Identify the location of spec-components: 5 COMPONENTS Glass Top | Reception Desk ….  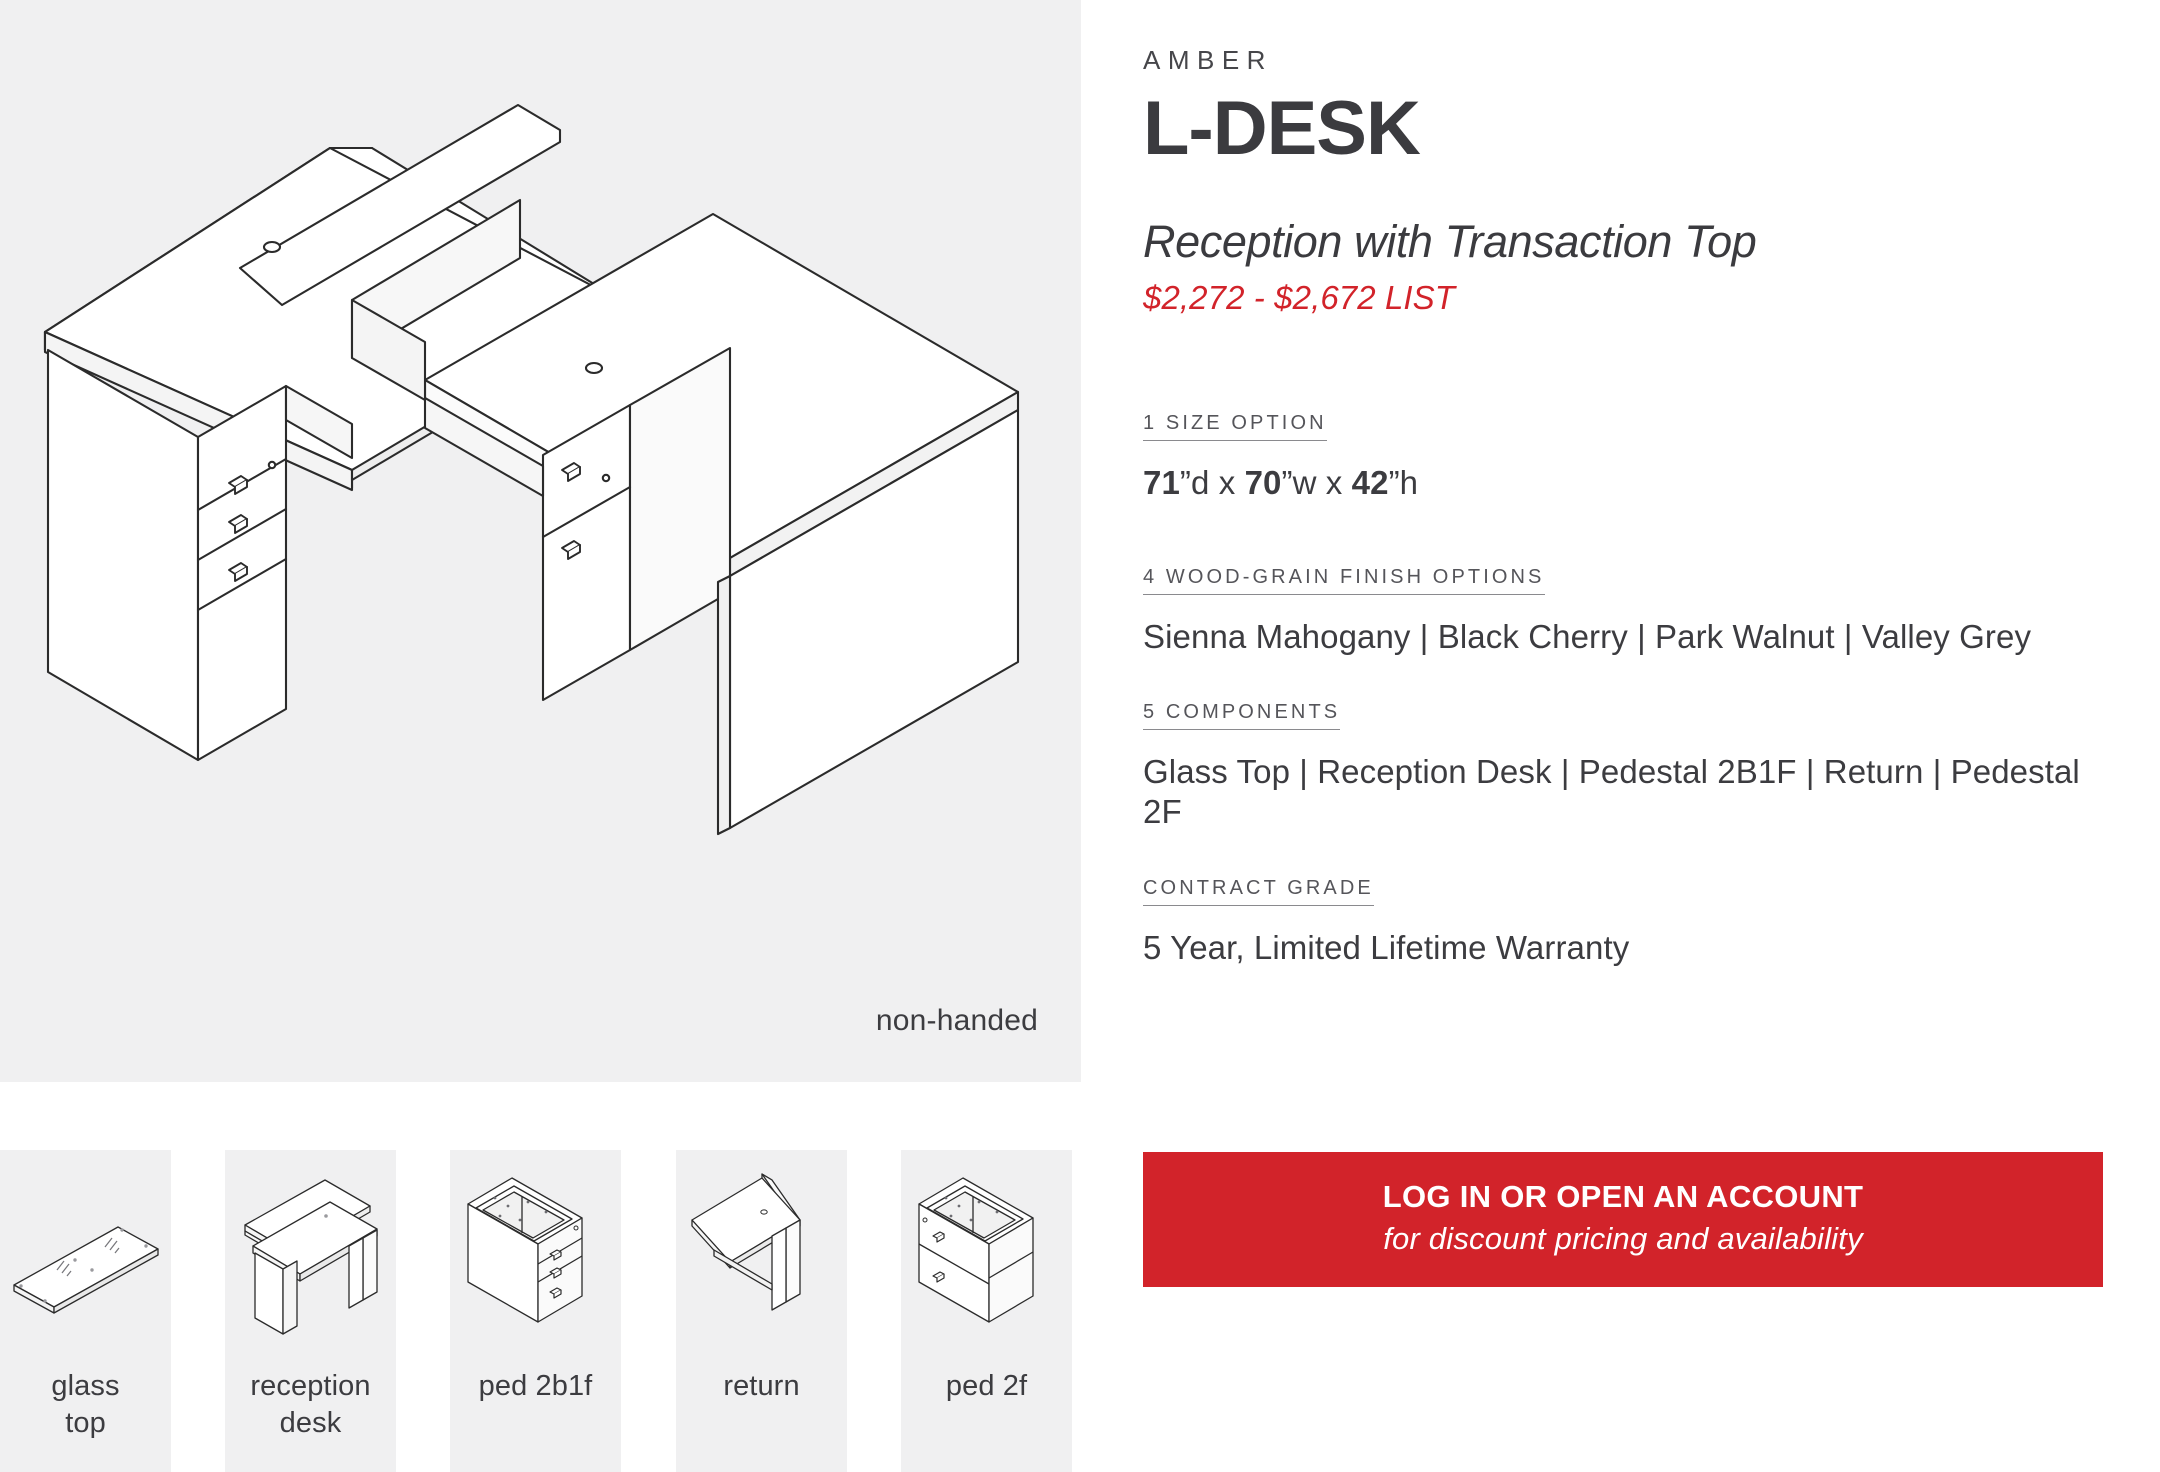
(1623, 766).